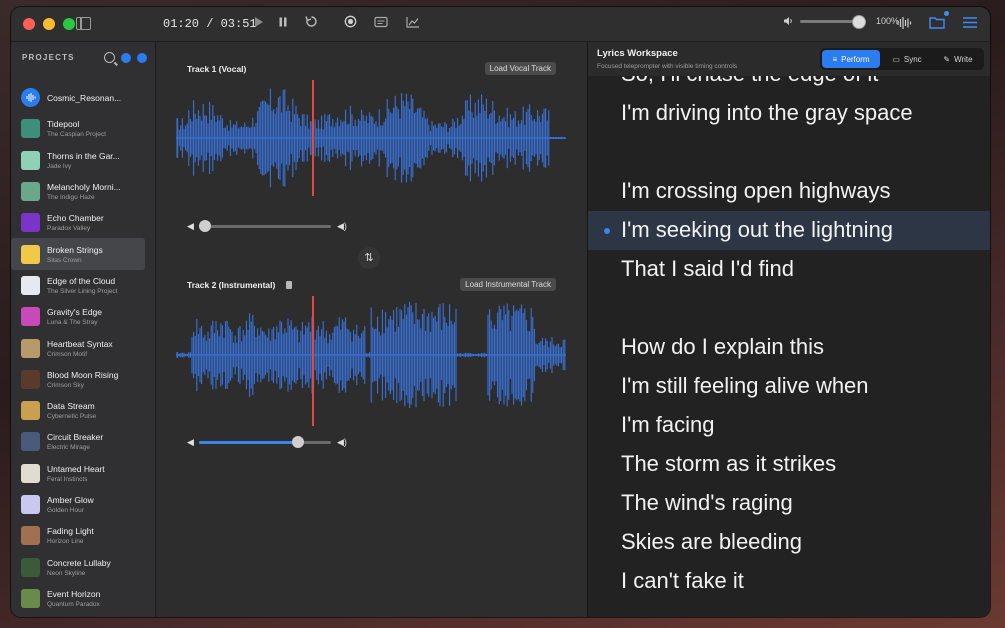  I want to click on master-volume-slider, so click(833, 21).